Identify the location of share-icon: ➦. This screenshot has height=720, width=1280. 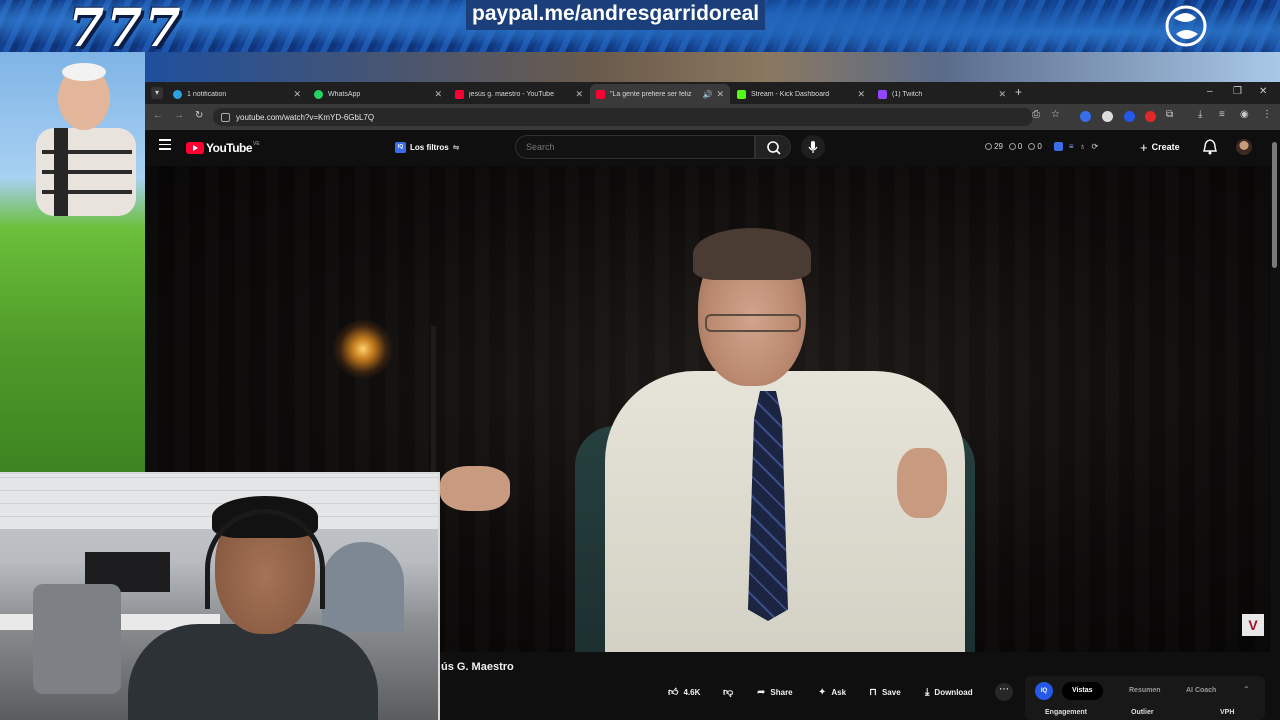
(761, 692).